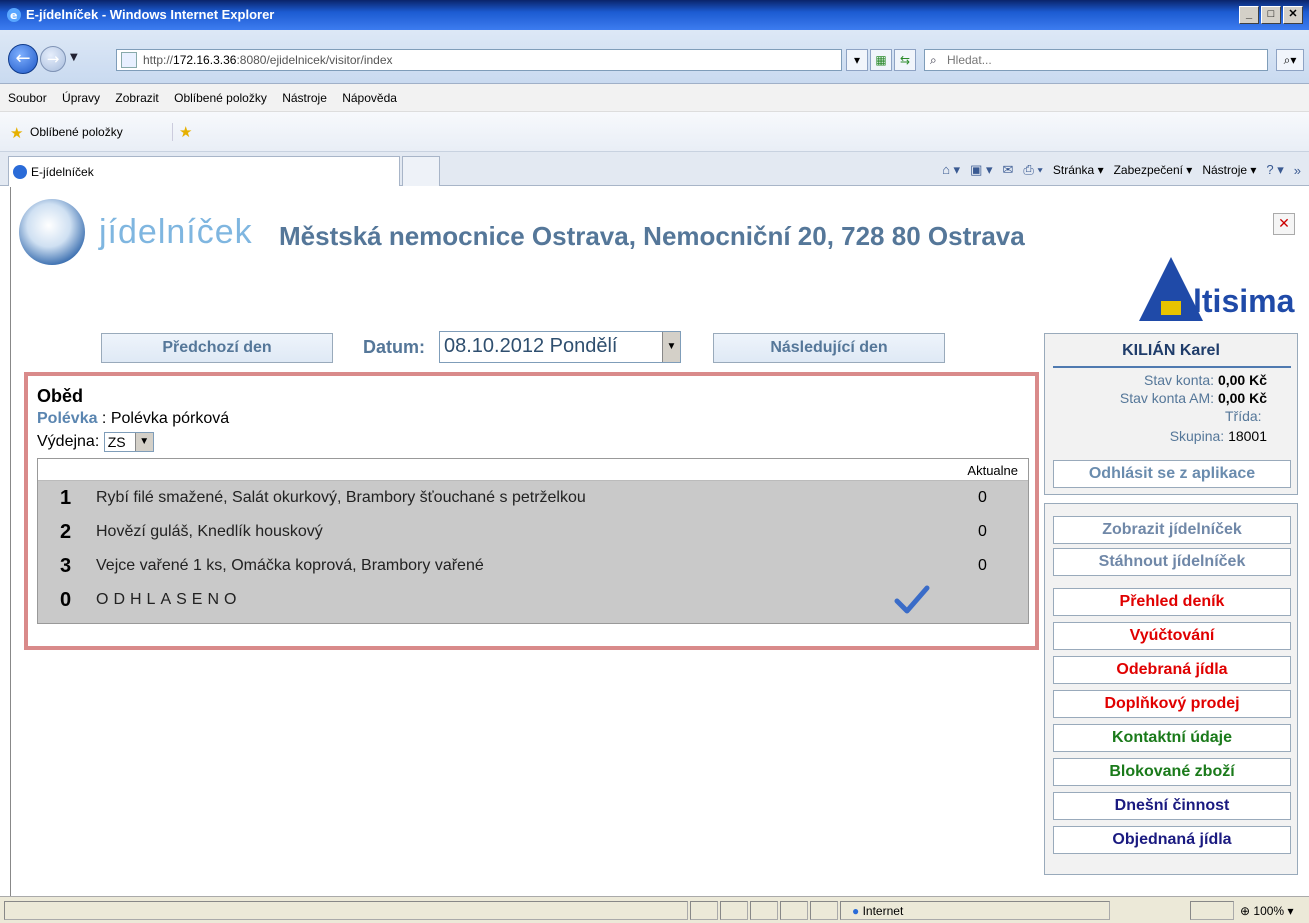 The height and width of the screenshot is (923, 1309). I want to click on window-title: E-jídelníček - Windows Internet Explorer, so click(150, 14).